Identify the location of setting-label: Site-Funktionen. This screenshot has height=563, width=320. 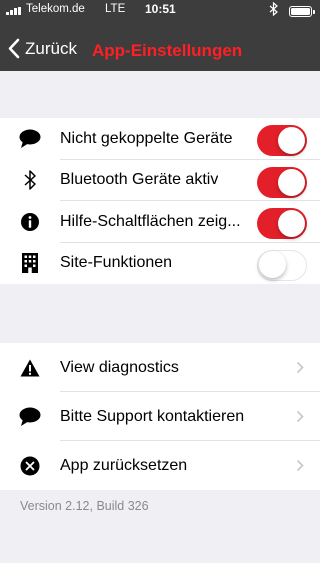
(116, 263).